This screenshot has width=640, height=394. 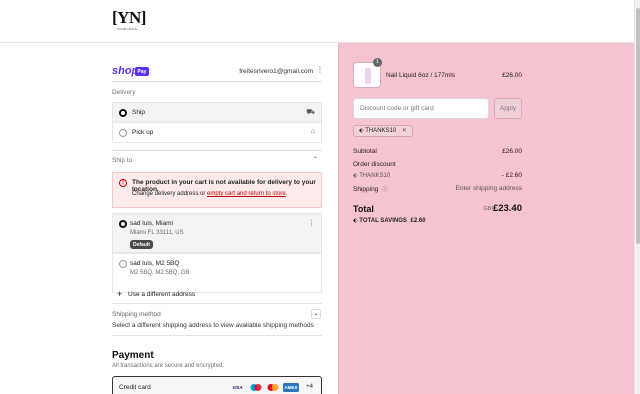 What do you see at coordinates (320, 70) in the screenshot?
I see `account-menu-icon: ⋮` at bounding box center [320, 70].